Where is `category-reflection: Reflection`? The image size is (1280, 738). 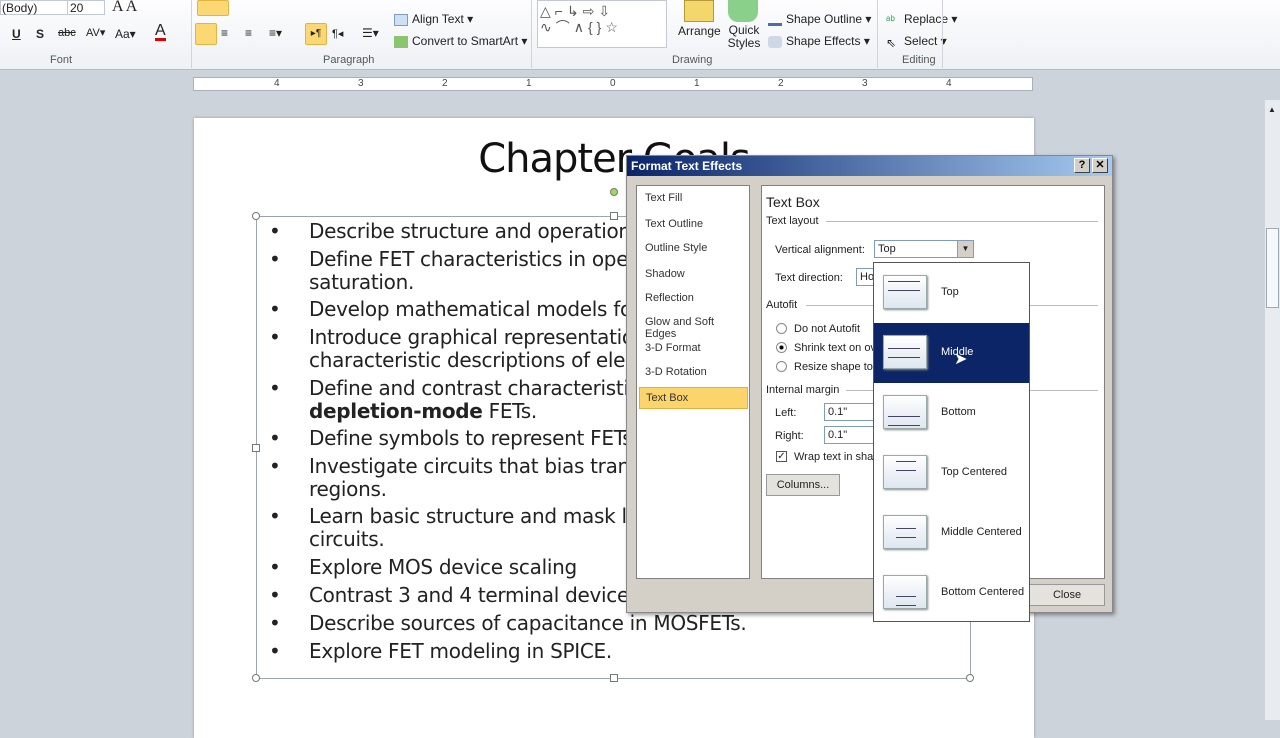 category-reflection: Reflection is located at coordinates (693, 299).